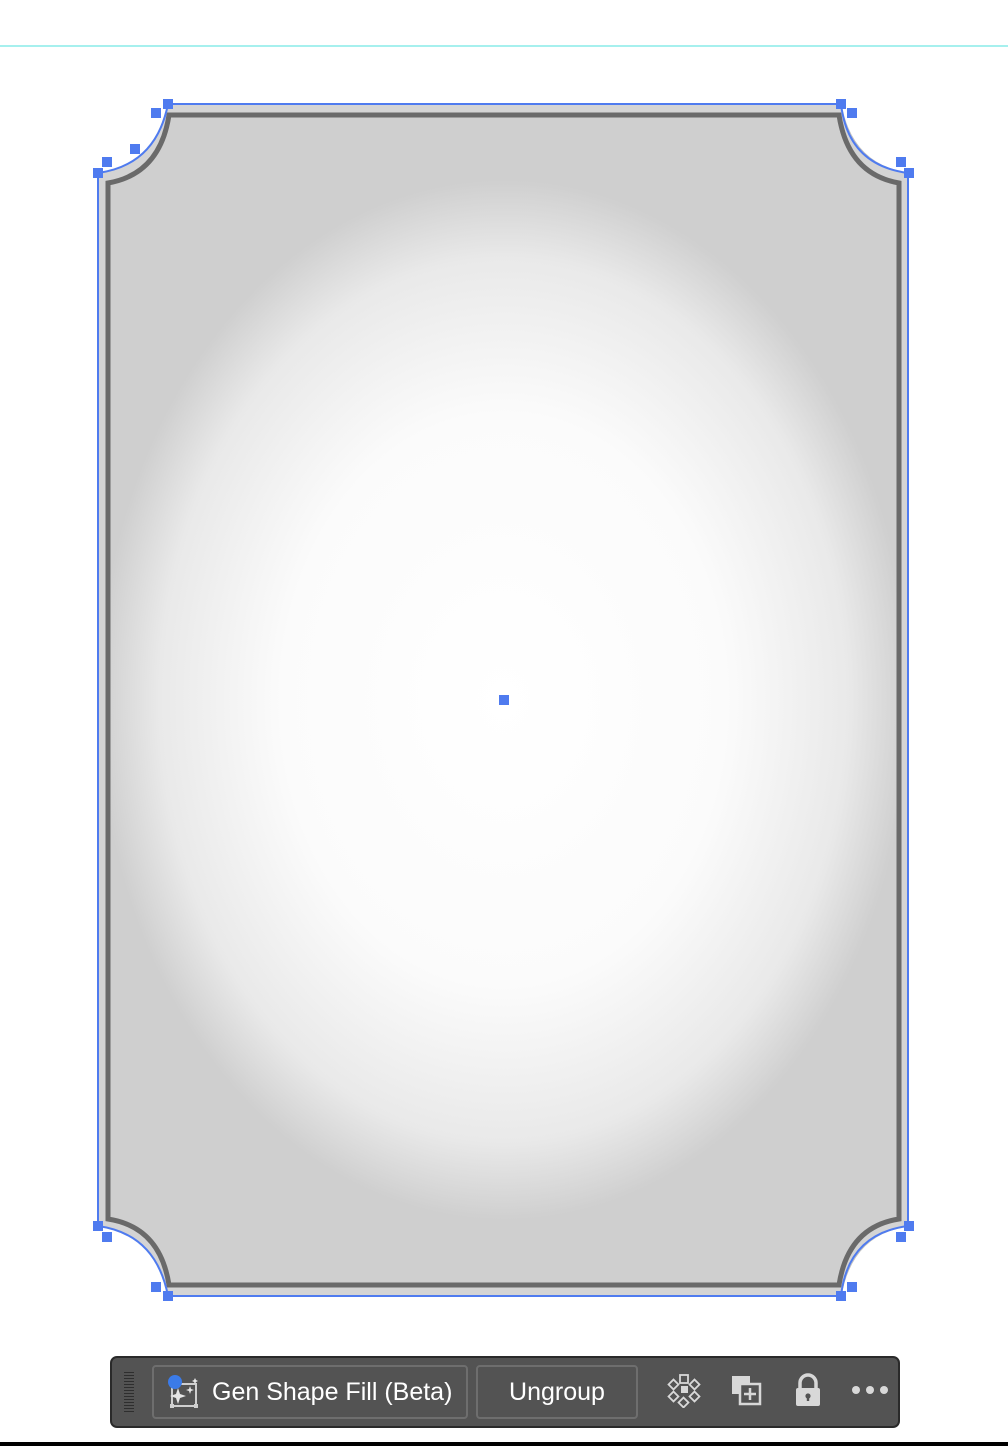  Describe the element at coordinates (504, 700) in the screenshot. I see `center-point` at that location.